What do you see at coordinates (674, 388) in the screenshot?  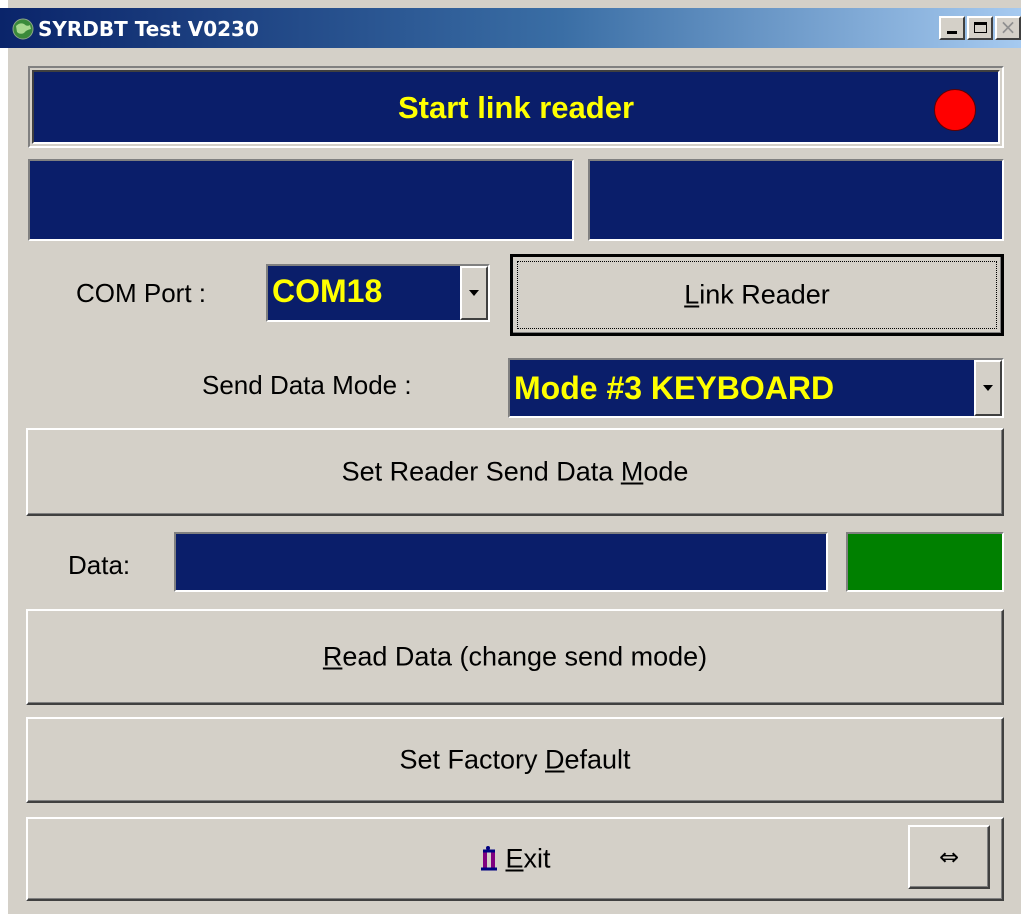 I see `send-mode-value: Mode #3 KEYBOARD` at bounding box center [674, 388].